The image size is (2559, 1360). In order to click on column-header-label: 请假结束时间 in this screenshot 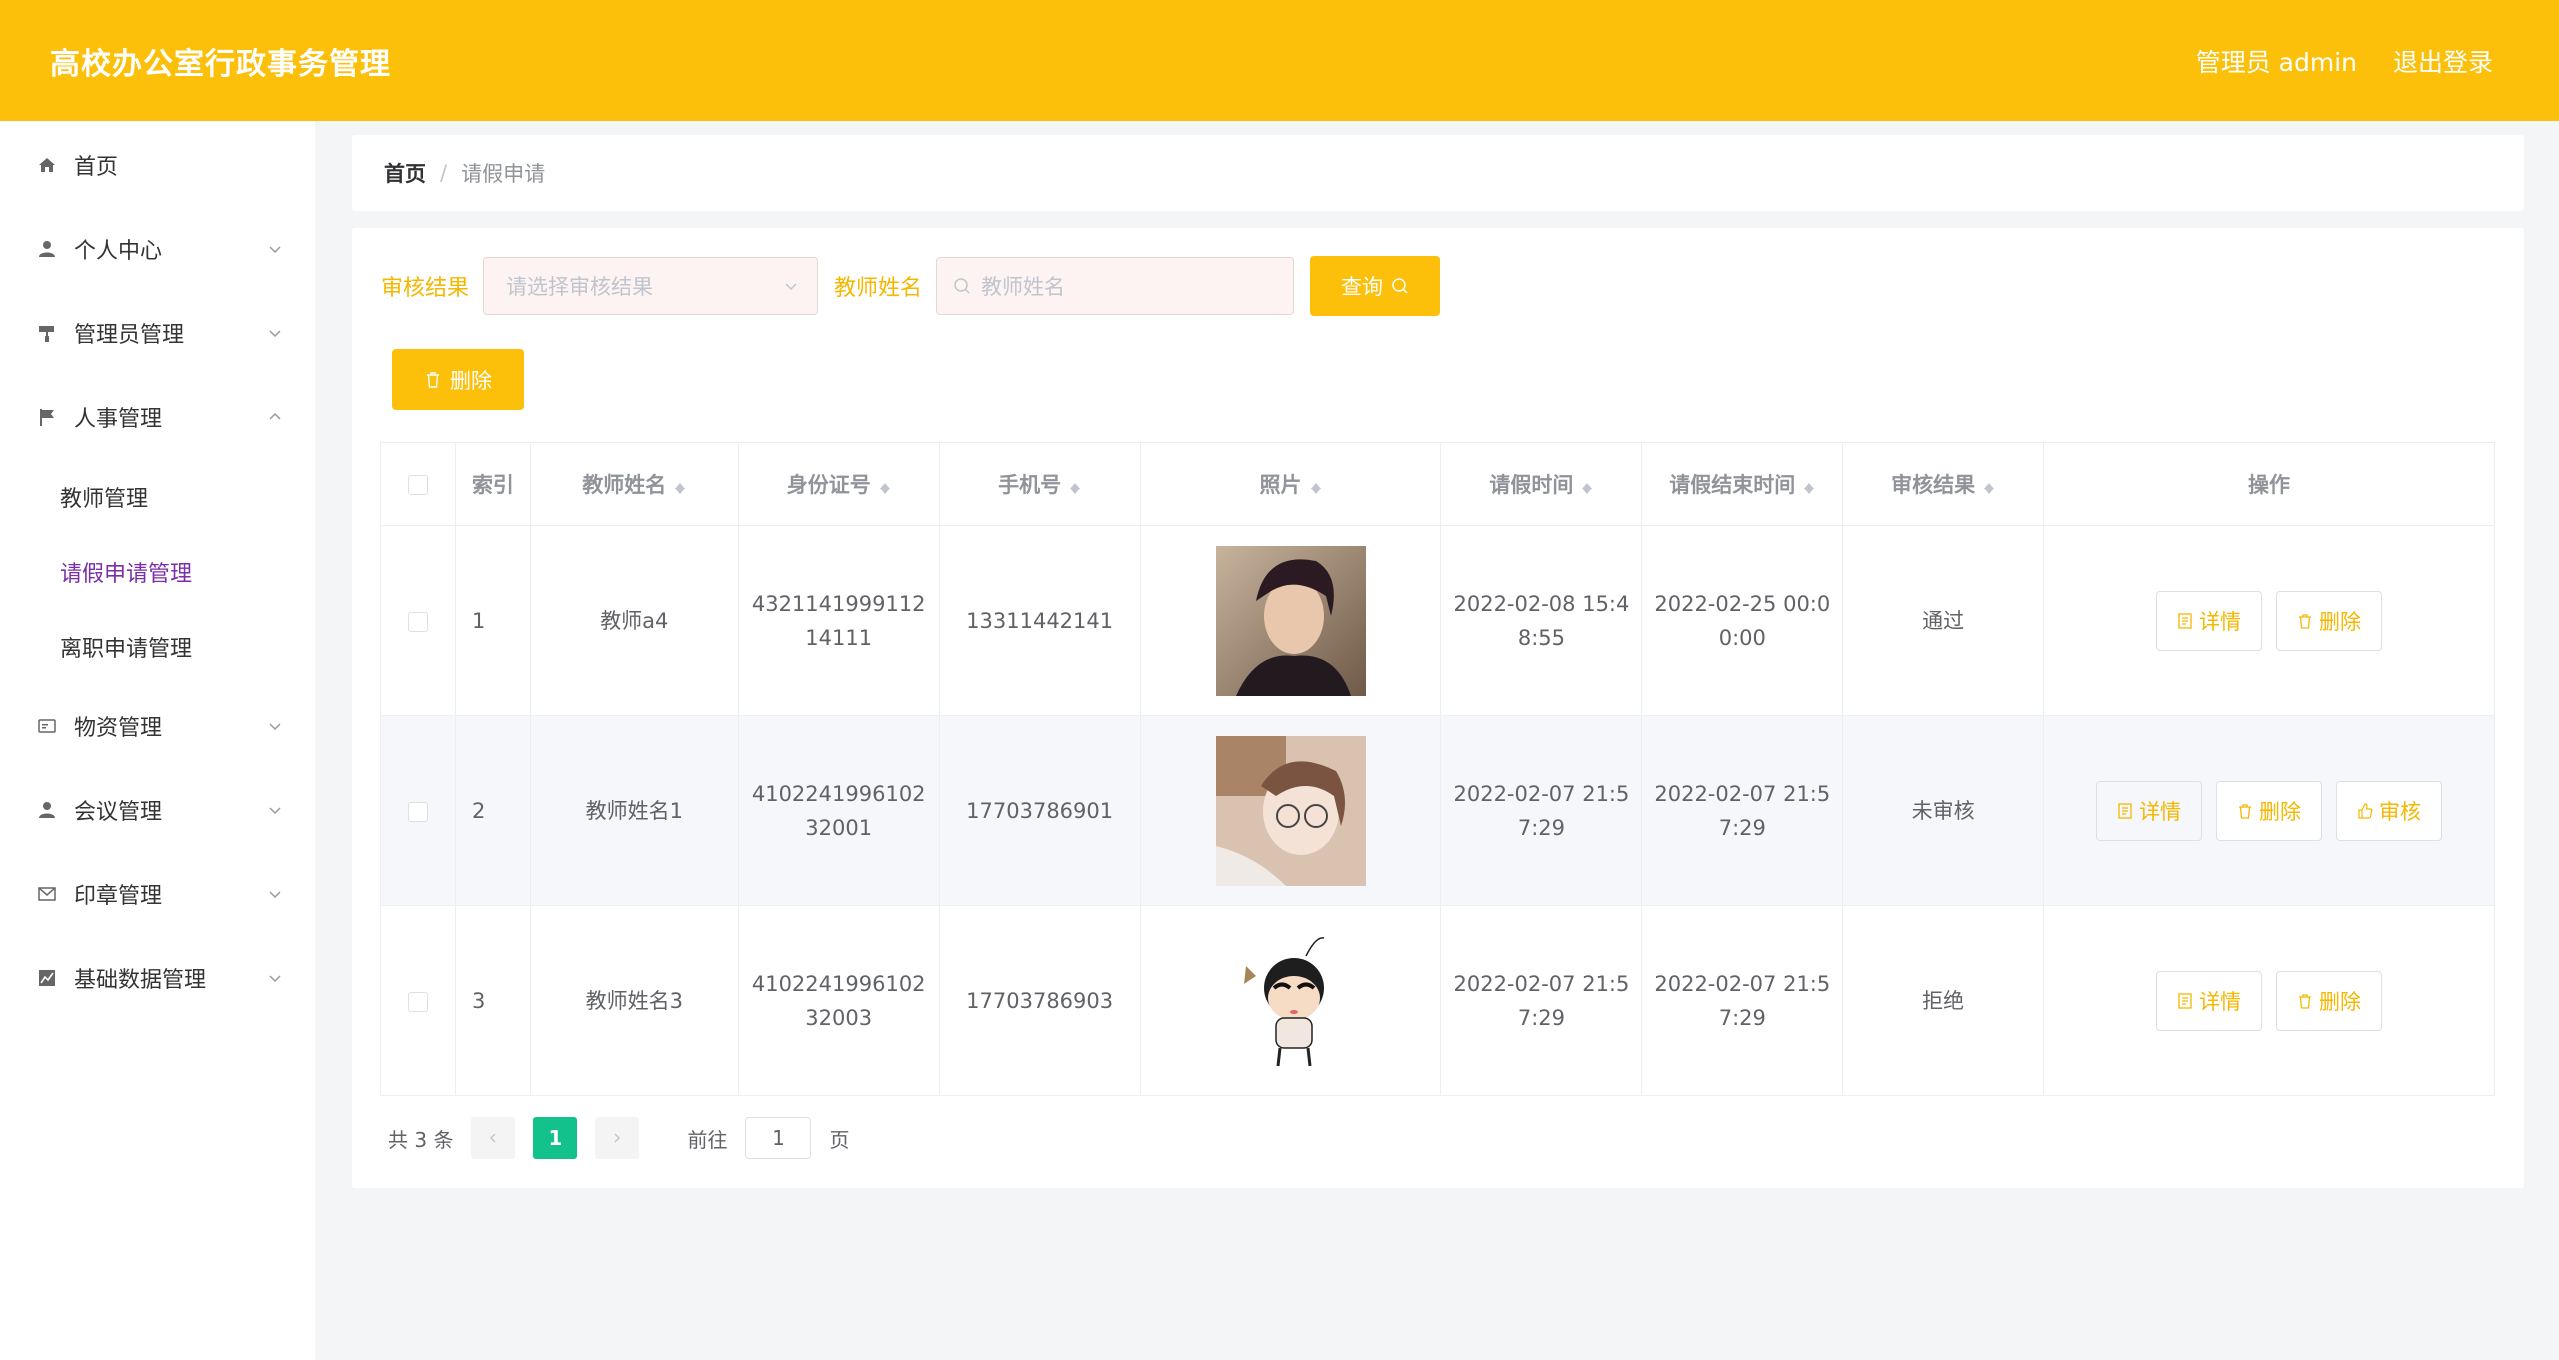, I will do `click(1732, 485)`.